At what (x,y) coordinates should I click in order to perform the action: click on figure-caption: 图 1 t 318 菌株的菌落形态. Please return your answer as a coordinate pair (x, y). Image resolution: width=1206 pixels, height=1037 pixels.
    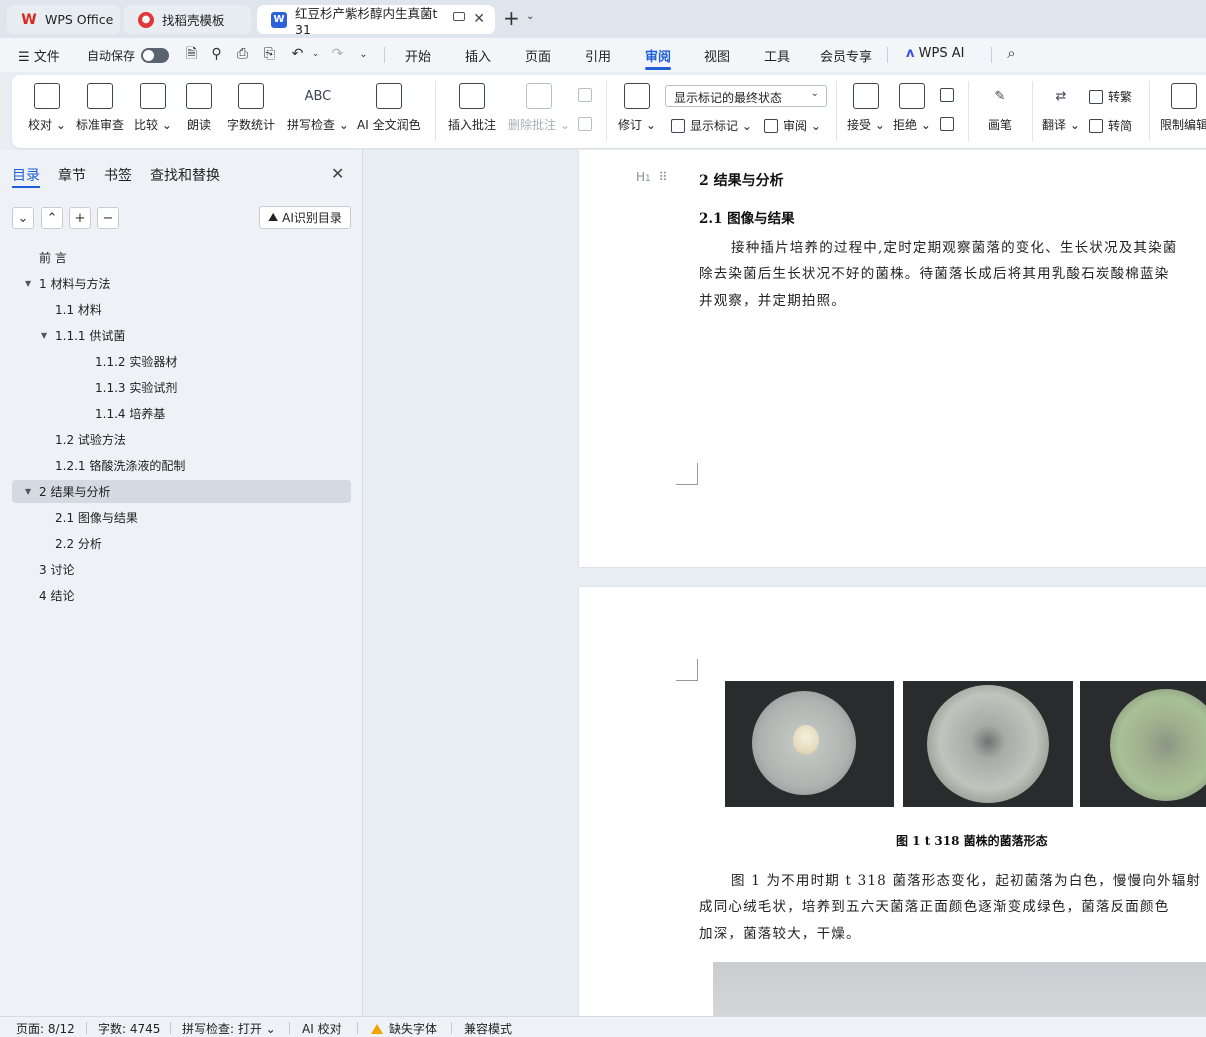
    Looking at the image, I should click on (972, 840).